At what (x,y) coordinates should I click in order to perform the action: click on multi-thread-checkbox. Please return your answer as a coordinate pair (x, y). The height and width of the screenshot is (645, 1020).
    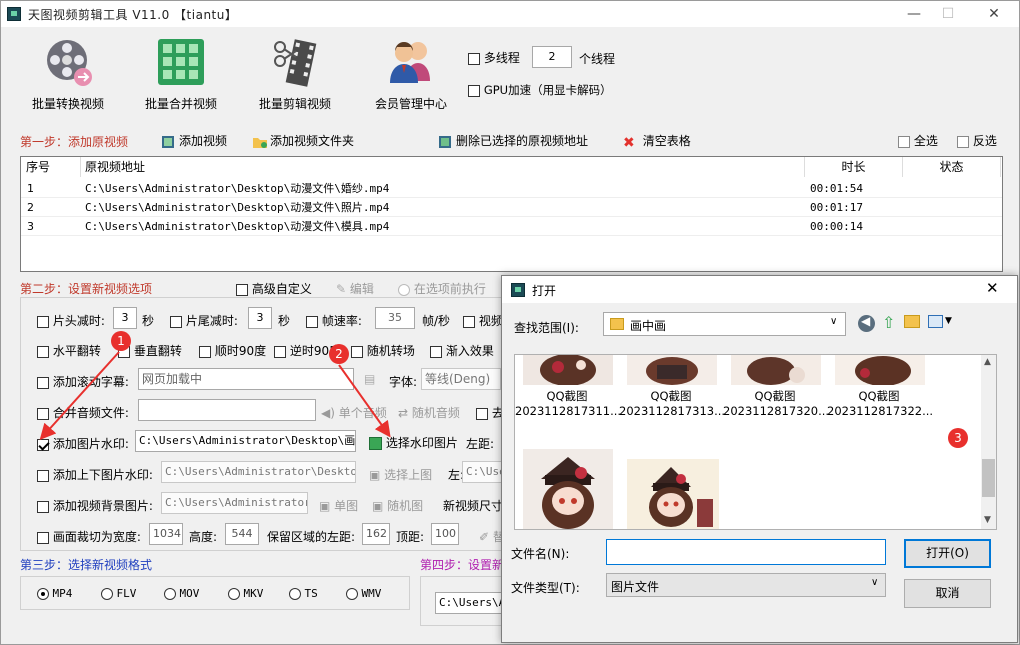
    Looking at the image, I should click on (474, 58).